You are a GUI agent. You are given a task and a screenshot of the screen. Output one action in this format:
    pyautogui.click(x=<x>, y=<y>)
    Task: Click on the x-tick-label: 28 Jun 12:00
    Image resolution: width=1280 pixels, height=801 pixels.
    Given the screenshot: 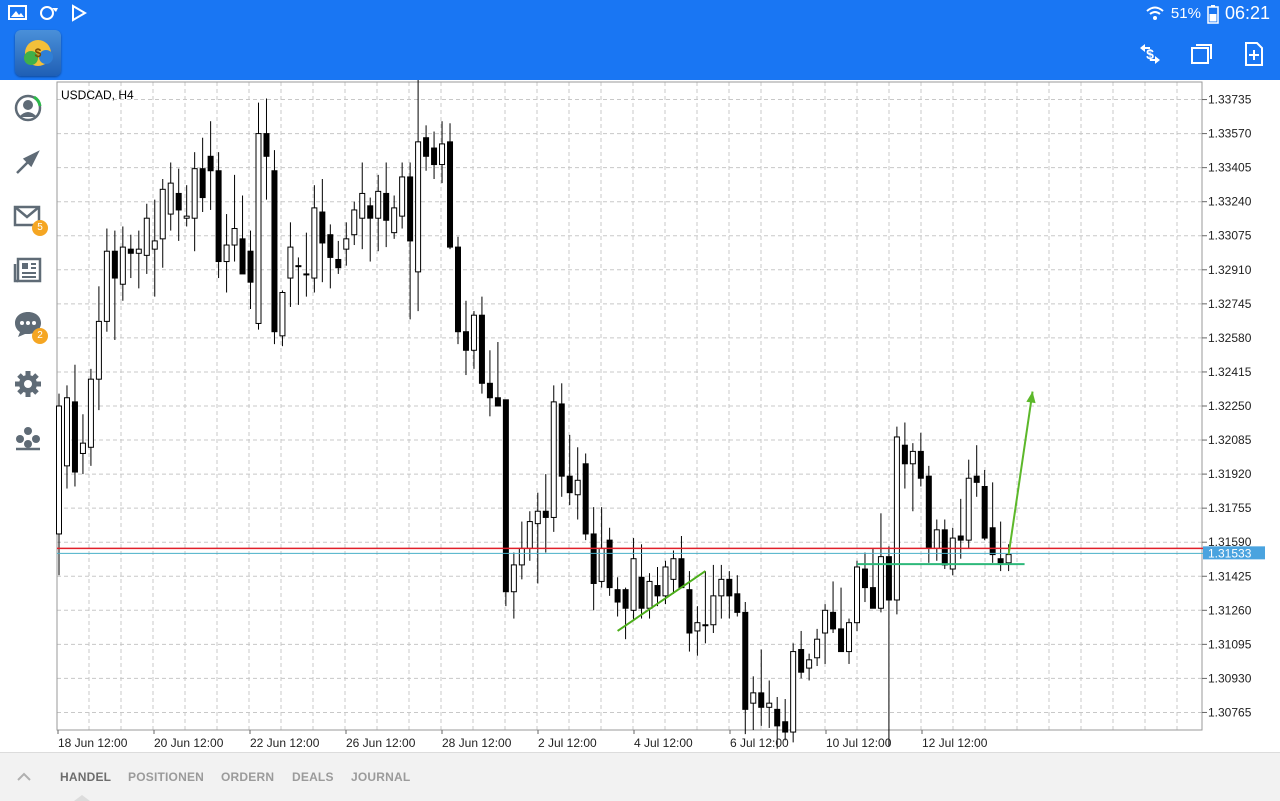 What is the action you would take?
    pyautogui.click(x=477, y=743)
    